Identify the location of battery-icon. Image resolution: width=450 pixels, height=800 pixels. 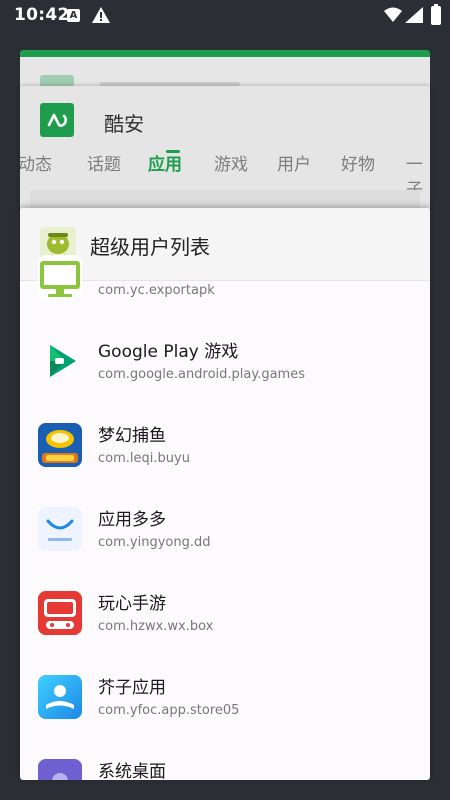
(436, 14).